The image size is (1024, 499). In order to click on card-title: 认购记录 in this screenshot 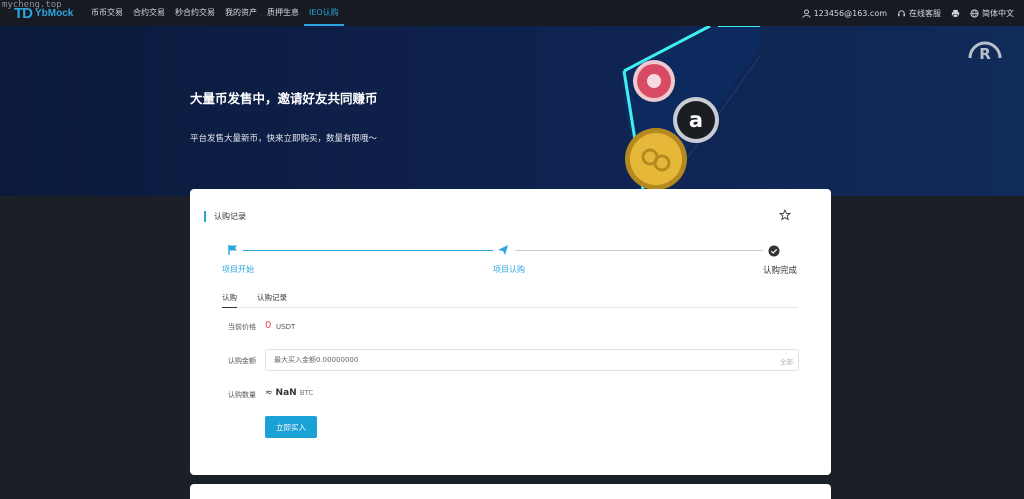, I will do `click(230, 216)`.